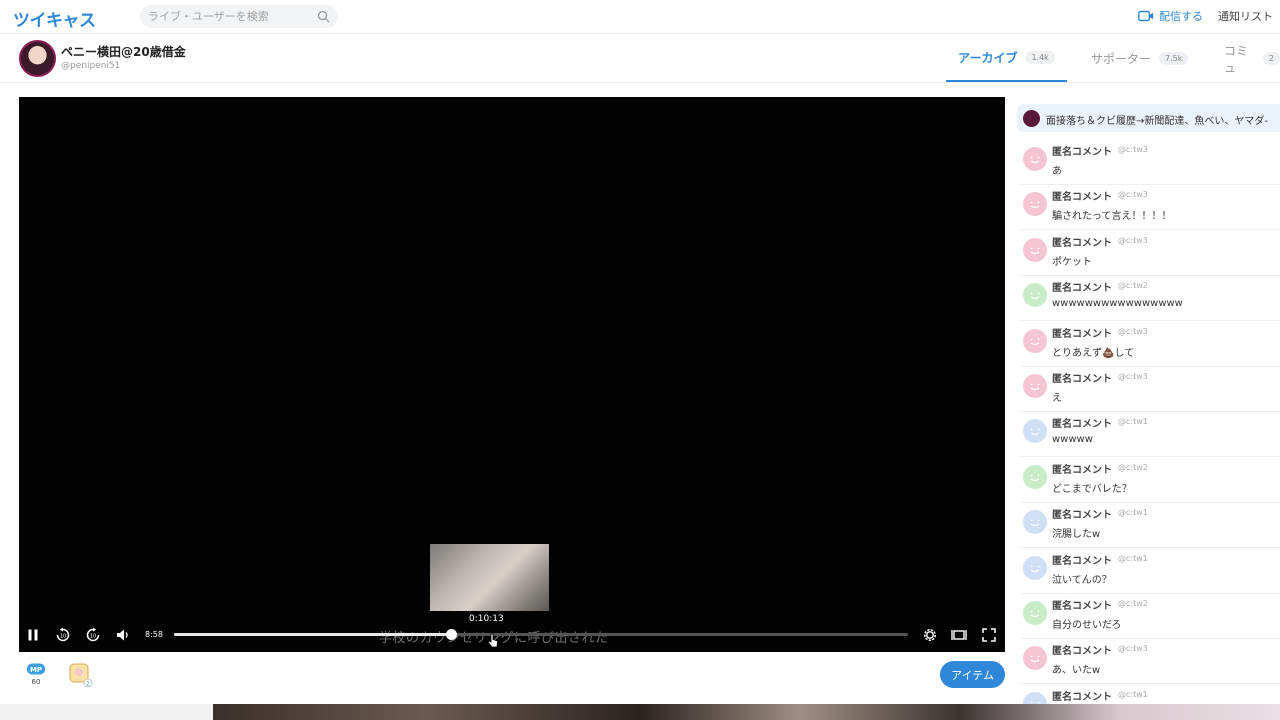 This screenshot has width=1280, height=720. I want to click on search-box, so click(239, 16).